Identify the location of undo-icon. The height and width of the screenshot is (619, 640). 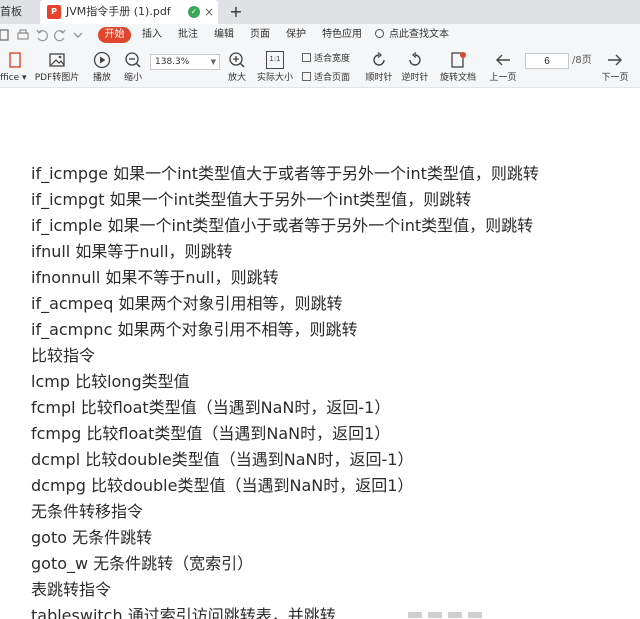
(42, 35).